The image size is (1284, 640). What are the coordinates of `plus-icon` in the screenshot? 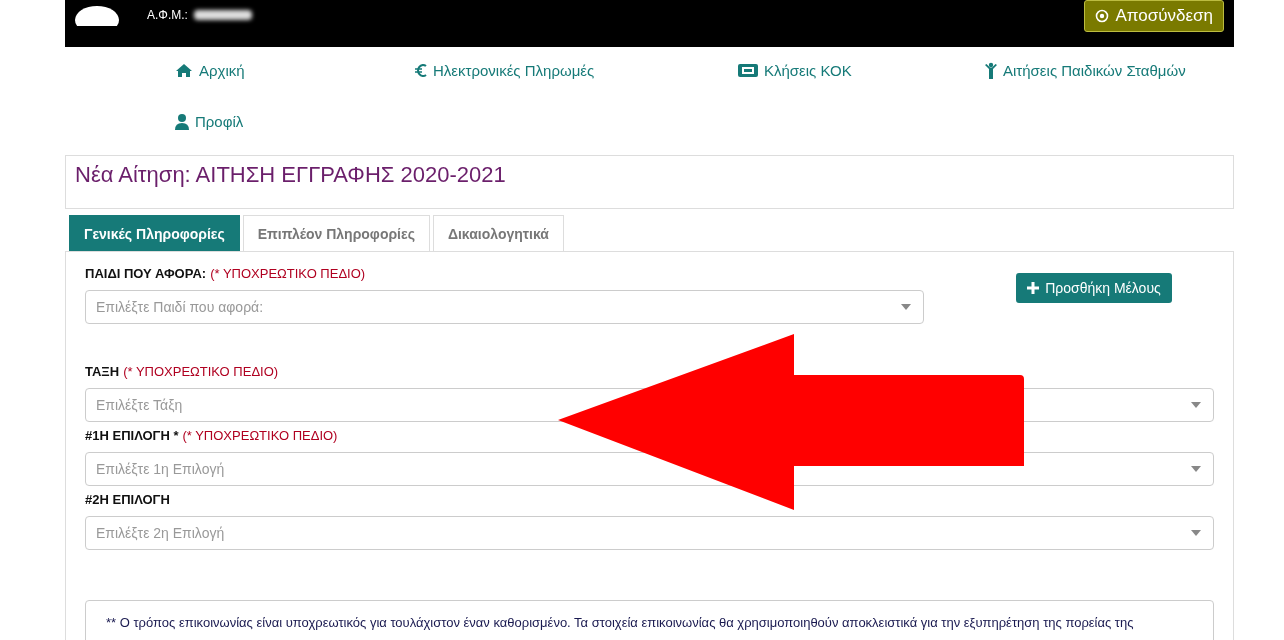 It's located at (1033, 288).